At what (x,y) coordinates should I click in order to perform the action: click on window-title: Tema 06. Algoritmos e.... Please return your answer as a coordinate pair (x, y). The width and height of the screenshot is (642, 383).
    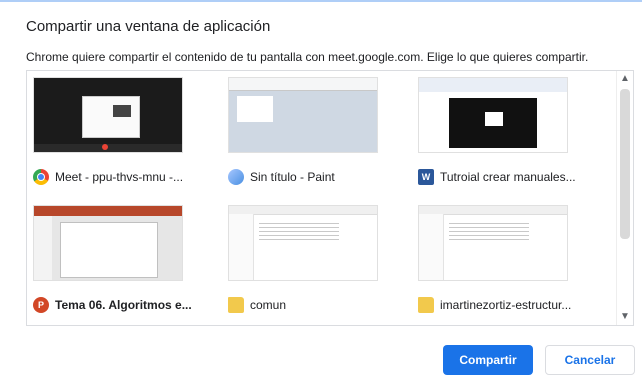
    Looking at the image, I should click on (123, 305).